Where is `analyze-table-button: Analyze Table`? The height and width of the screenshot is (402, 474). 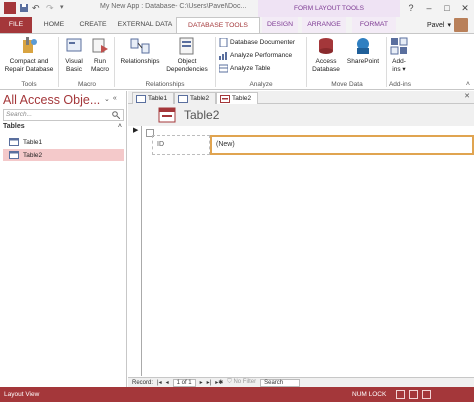
analyze-table-button: Analyze Table is located at coordinates (244, 68).